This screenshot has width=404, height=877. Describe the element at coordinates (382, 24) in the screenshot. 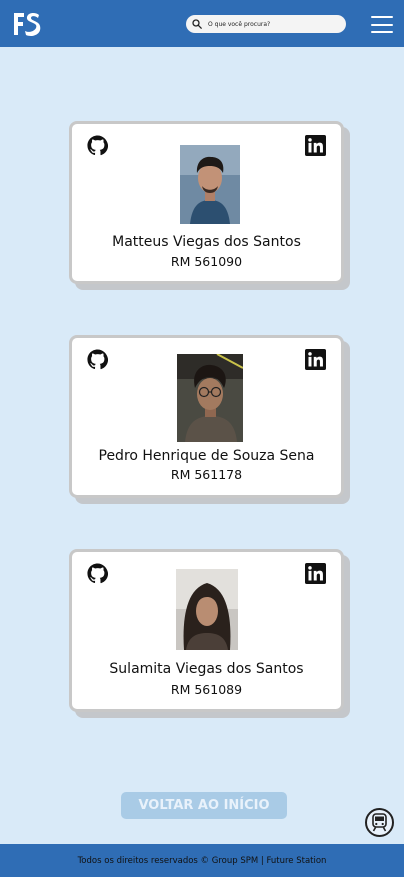

I see `hamburger-menu-icon` at that location.